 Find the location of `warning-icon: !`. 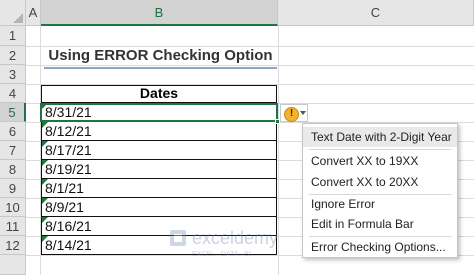

warning-icon: ! is located at coordinates (291, 114).